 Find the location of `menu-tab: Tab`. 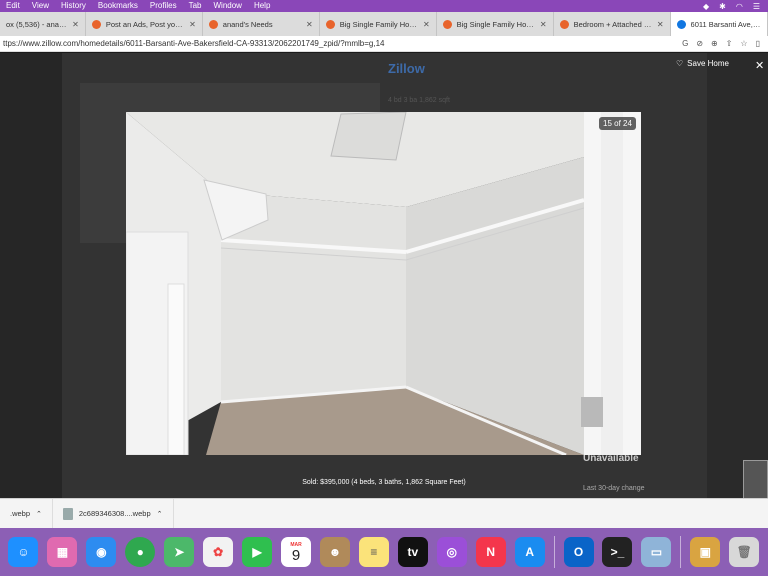

menu-tab: Tab is located at coordinates (195, 6).